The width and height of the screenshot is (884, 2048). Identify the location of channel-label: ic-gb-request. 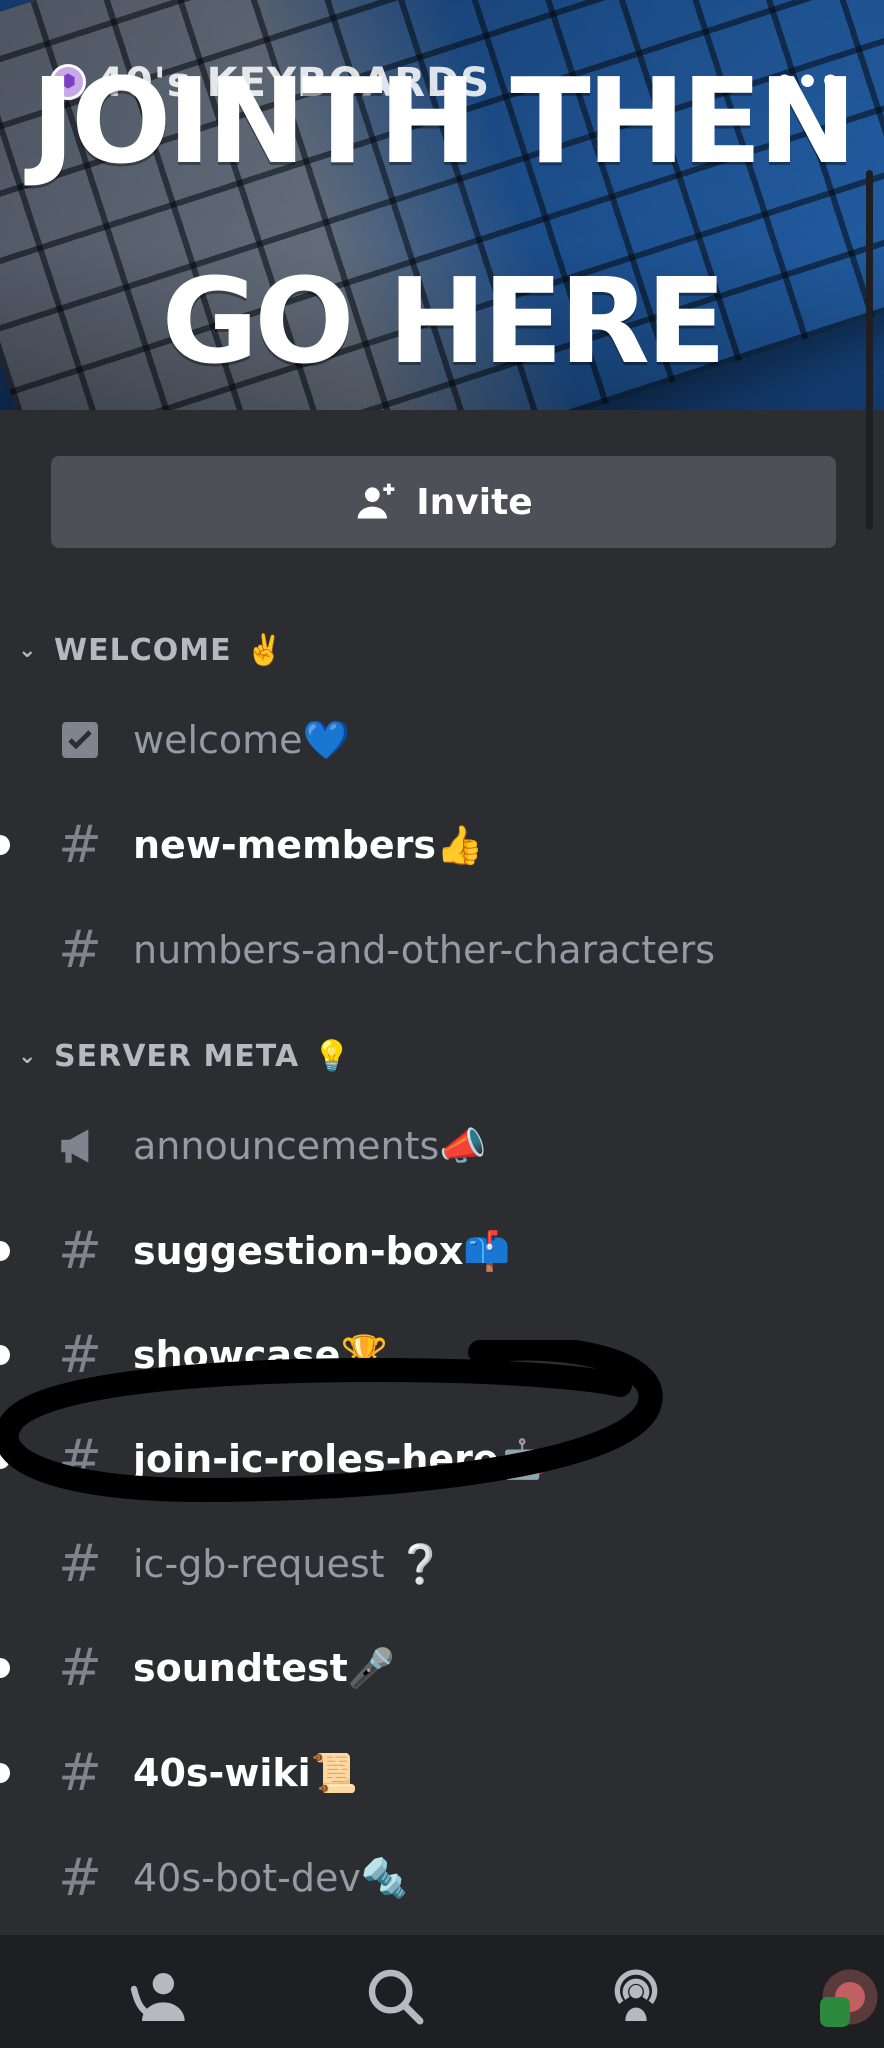
(259, 1563).